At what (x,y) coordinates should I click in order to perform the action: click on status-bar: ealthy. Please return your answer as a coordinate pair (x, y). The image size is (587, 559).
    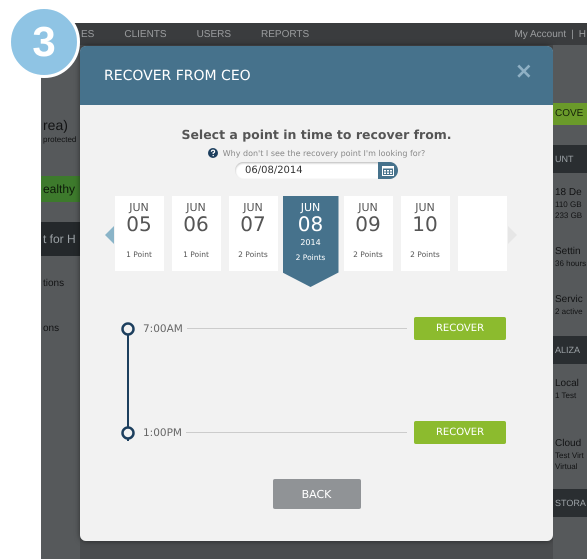
    Looking at the image, I should click on (60, 189).